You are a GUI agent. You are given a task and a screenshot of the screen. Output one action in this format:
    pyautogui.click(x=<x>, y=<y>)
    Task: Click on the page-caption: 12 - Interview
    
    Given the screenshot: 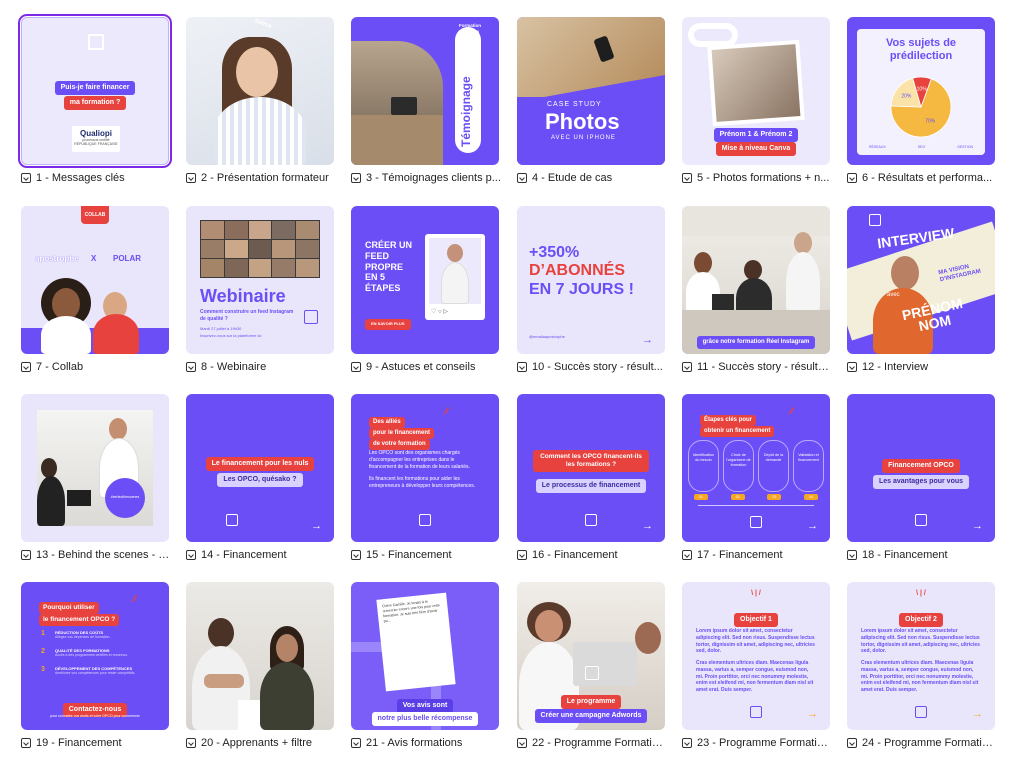 What is the action you would take?
    pyautogui.click(x=922, y=367)
    